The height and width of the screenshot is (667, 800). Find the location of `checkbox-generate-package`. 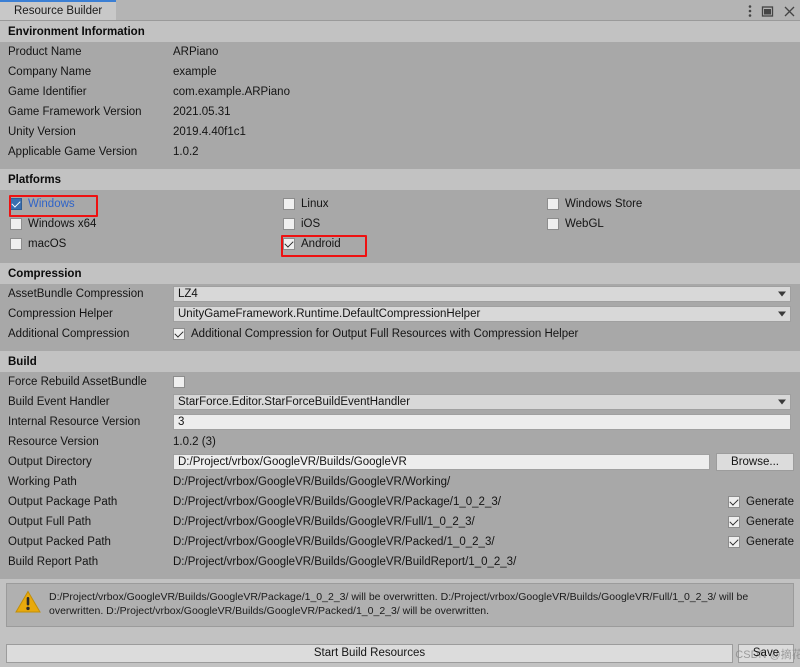

checkbox-generate-package is located at coordinates (734, 502).